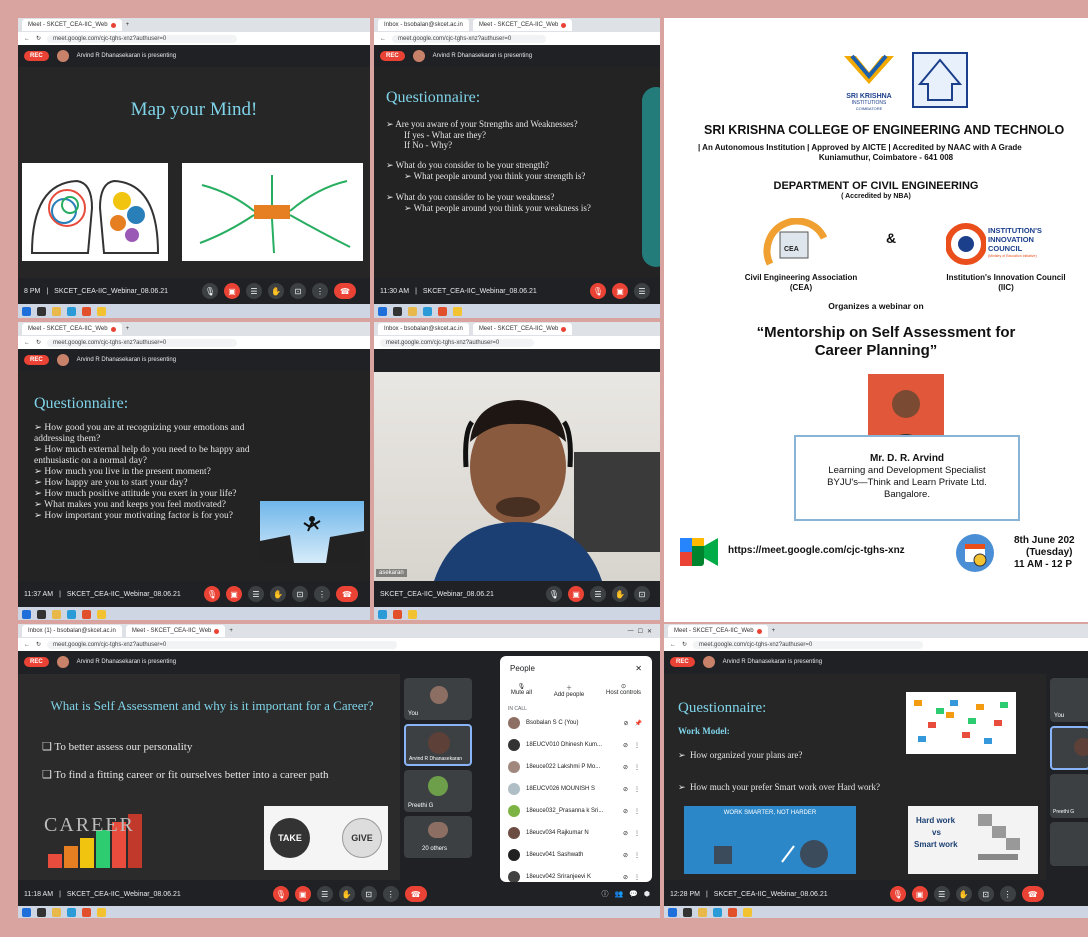 This screenshot has height=937, width=1088. Describe the element at coordinates (1069, 844) in the screenshot. I see `participant-tile-others` at that location.